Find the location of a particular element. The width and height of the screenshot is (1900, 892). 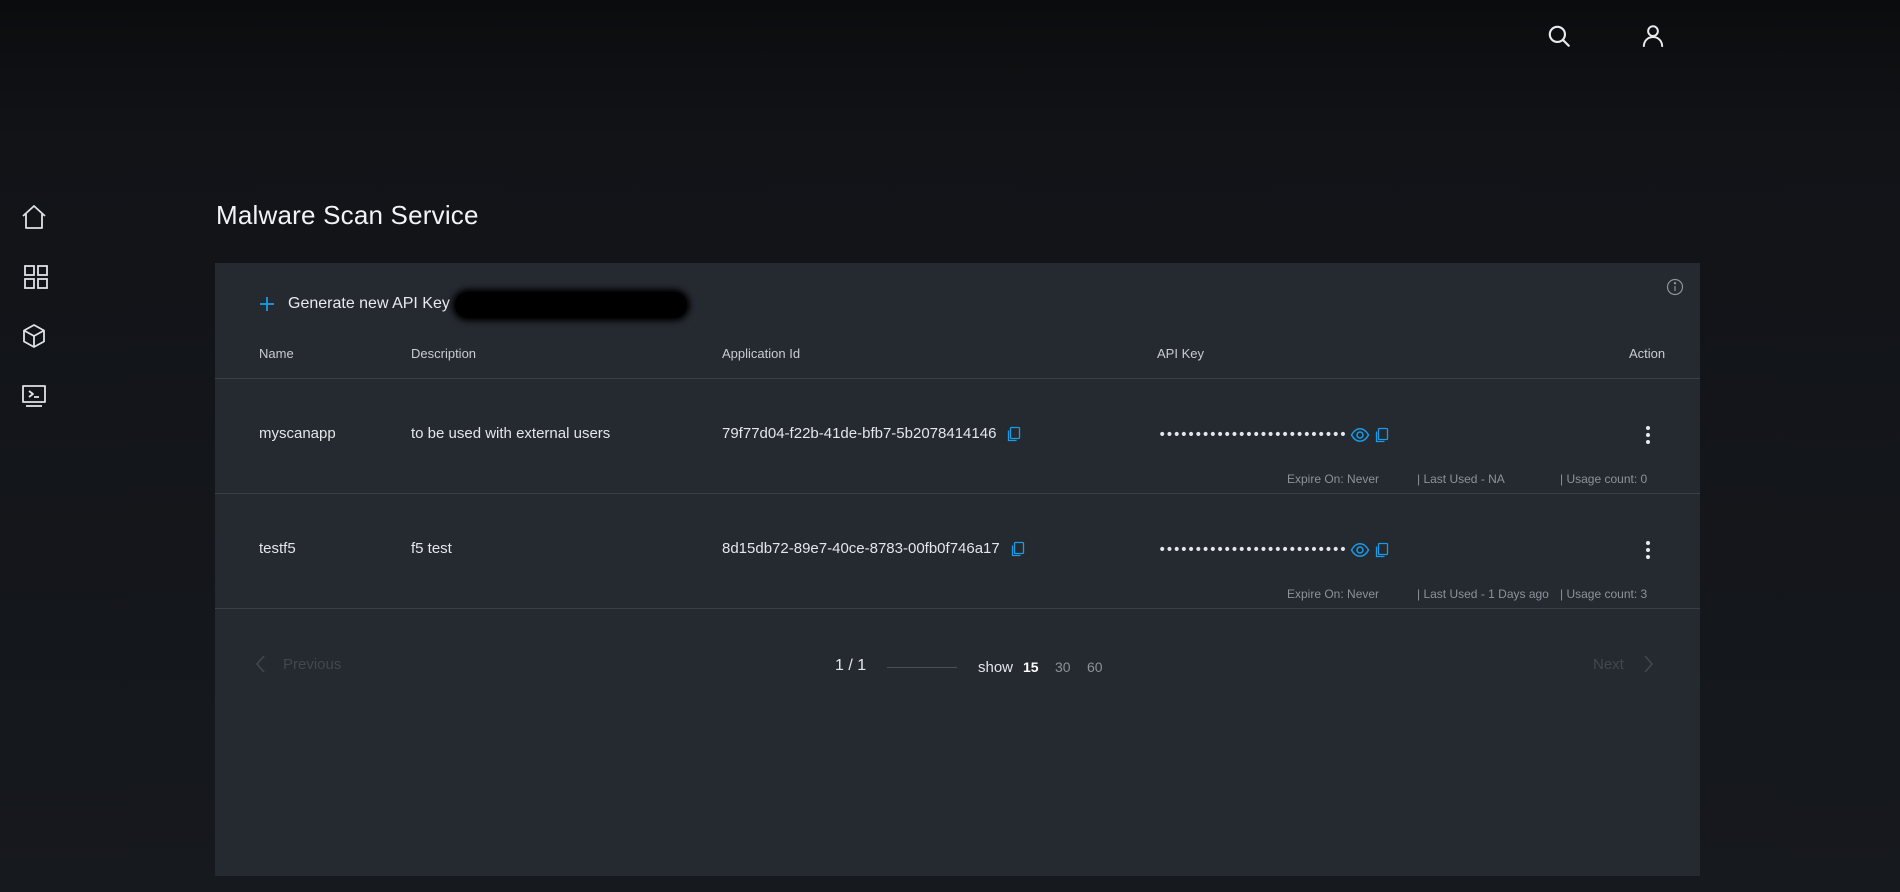

page-size-option: 60 is located at coordinates (1095, 667).